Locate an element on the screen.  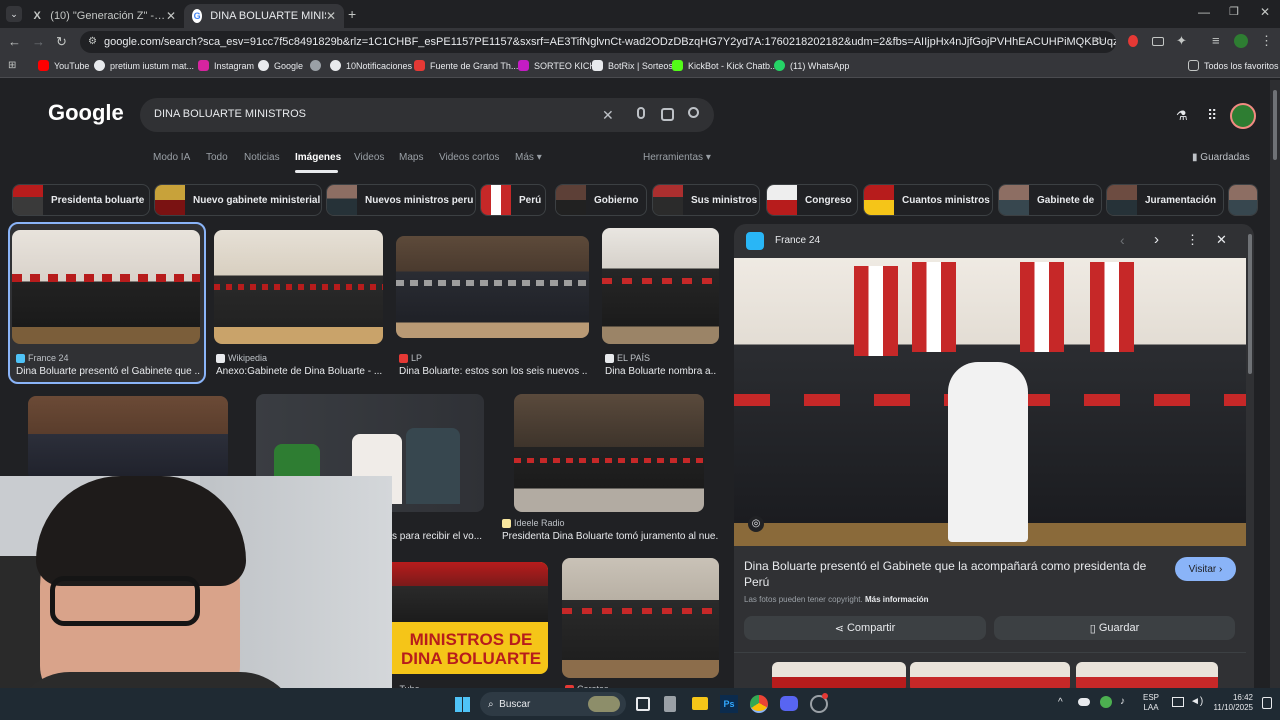
lens-search-icon: ◎ is located at coordinates (756, 524).